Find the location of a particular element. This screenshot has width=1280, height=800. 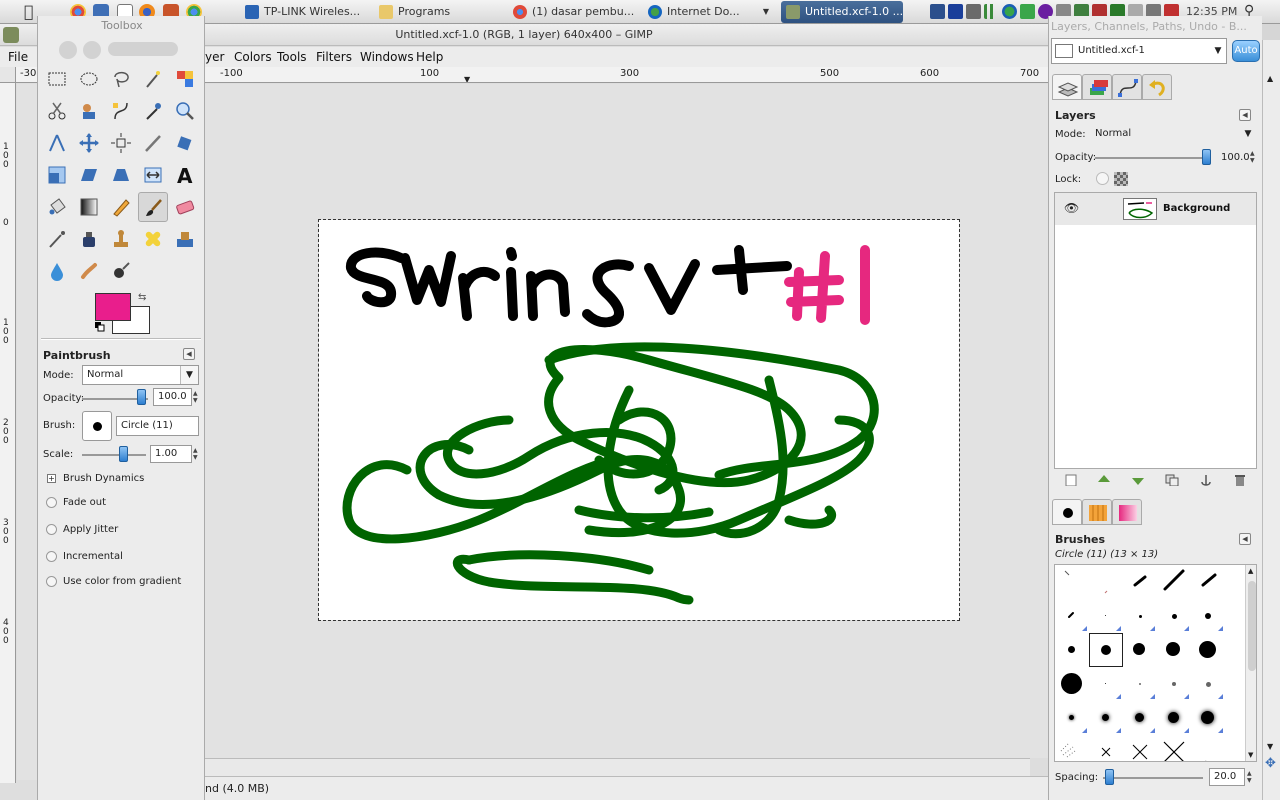

rect-select-tool is located at coordinates (57, 79).